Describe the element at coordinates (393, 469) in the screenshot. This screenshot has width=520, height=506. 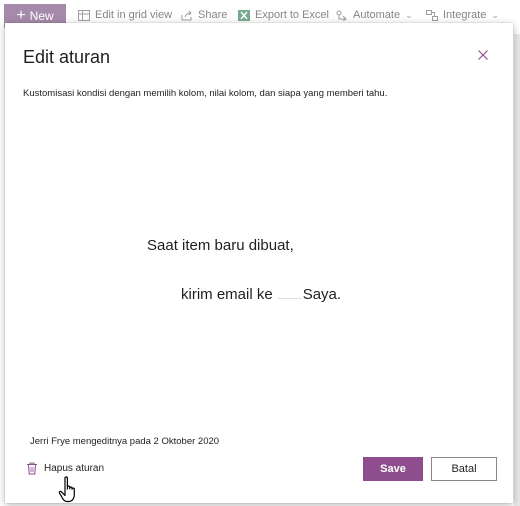
I see `save-button: Save` at that location.